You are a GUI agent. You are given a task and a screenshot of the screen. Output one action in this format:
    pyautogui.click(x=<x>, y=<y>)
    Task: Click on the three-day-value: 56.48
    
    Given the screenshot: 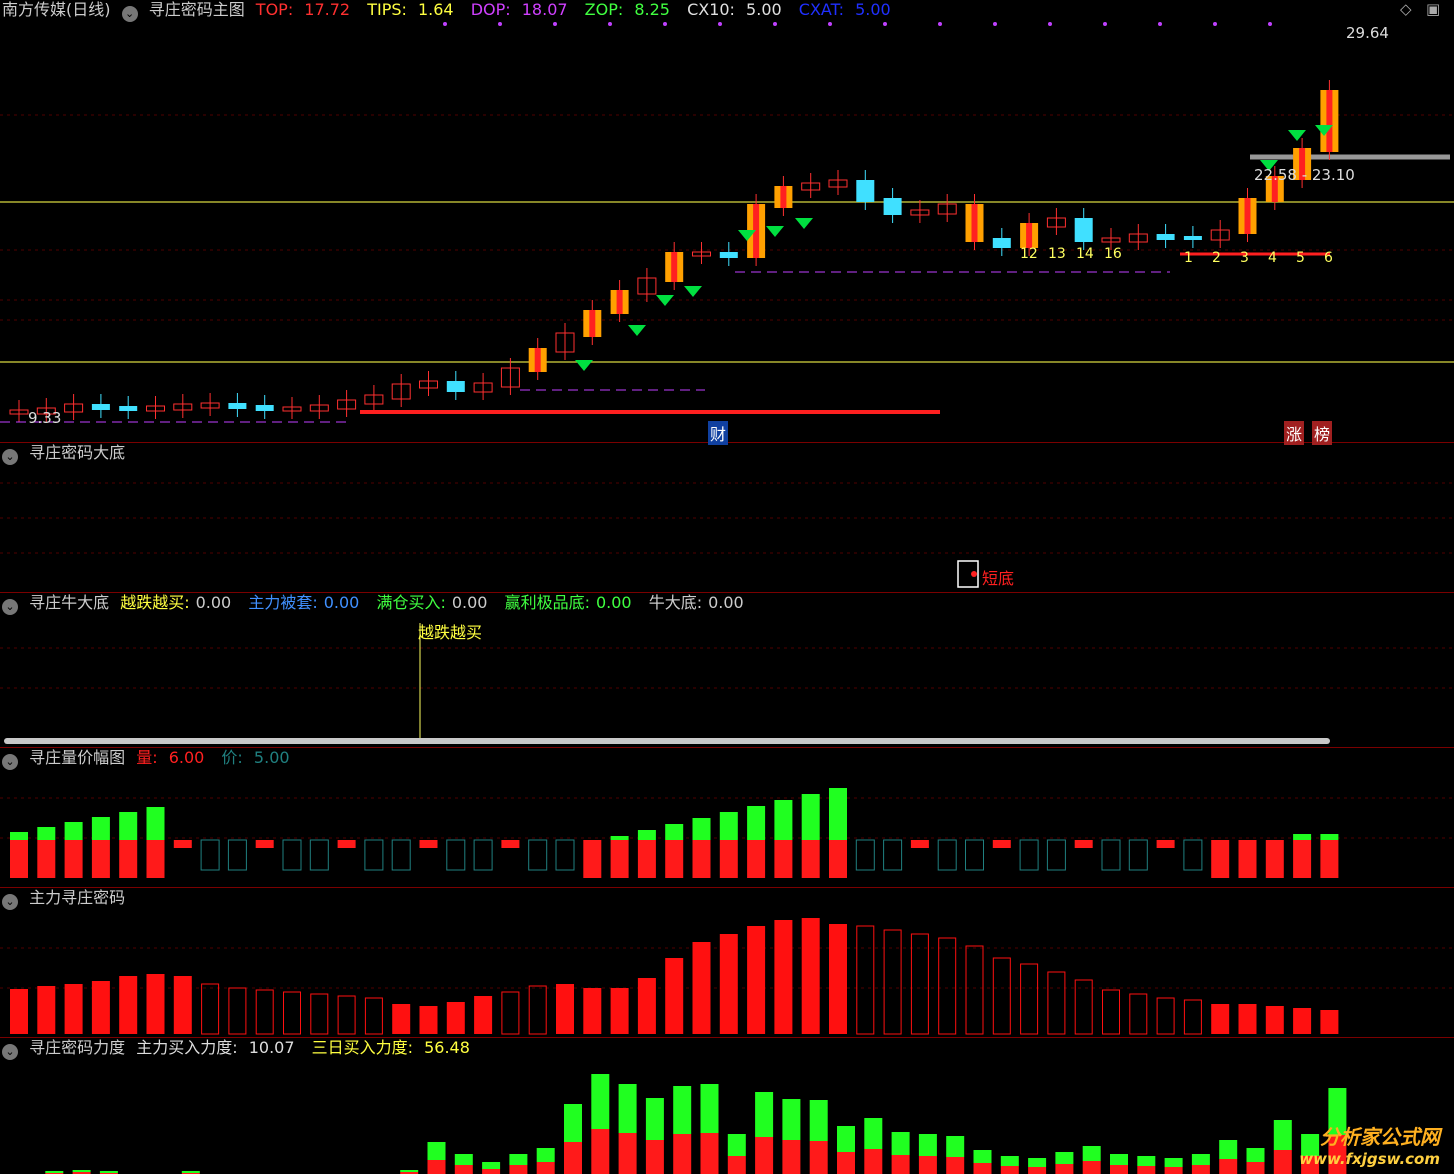 What is the action you would take?
    pyautogui.click(x=447, y=1047)
    